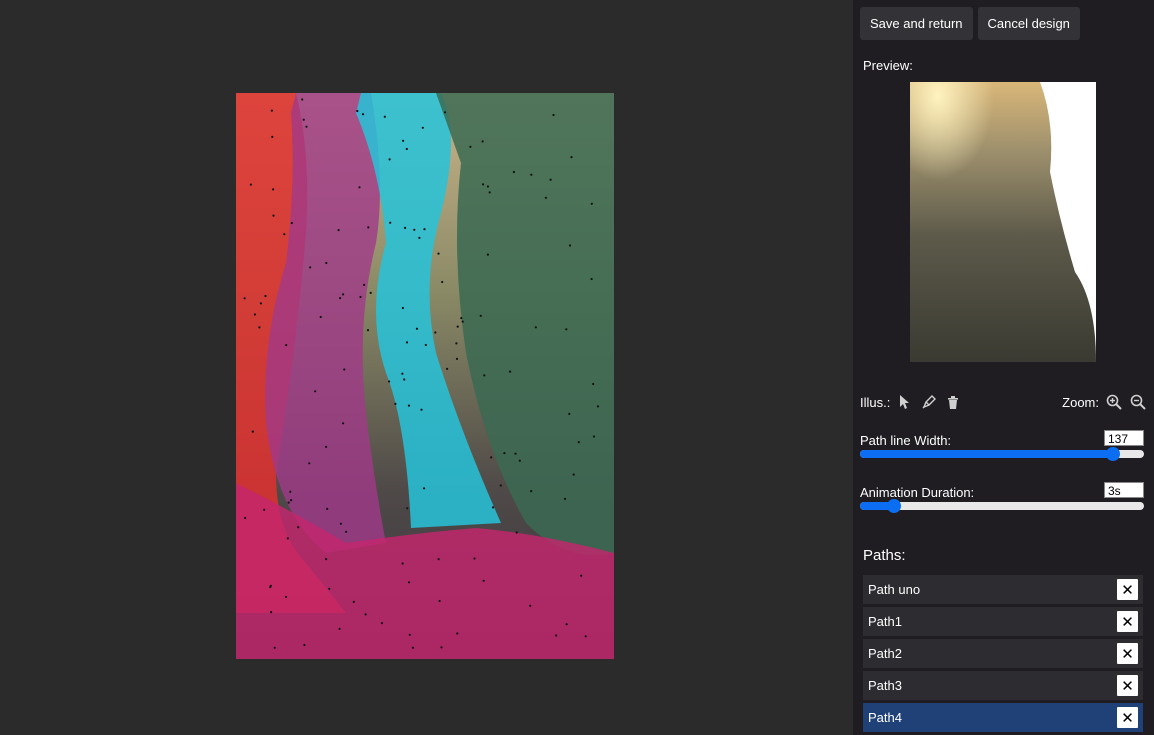 The width and height of the screenshot is (1154, 735). What do you see at coordinates (1003, 685) in the screenshot?
I see `path-list-item: Path3 ✕` at bounding box center [1003, 685].